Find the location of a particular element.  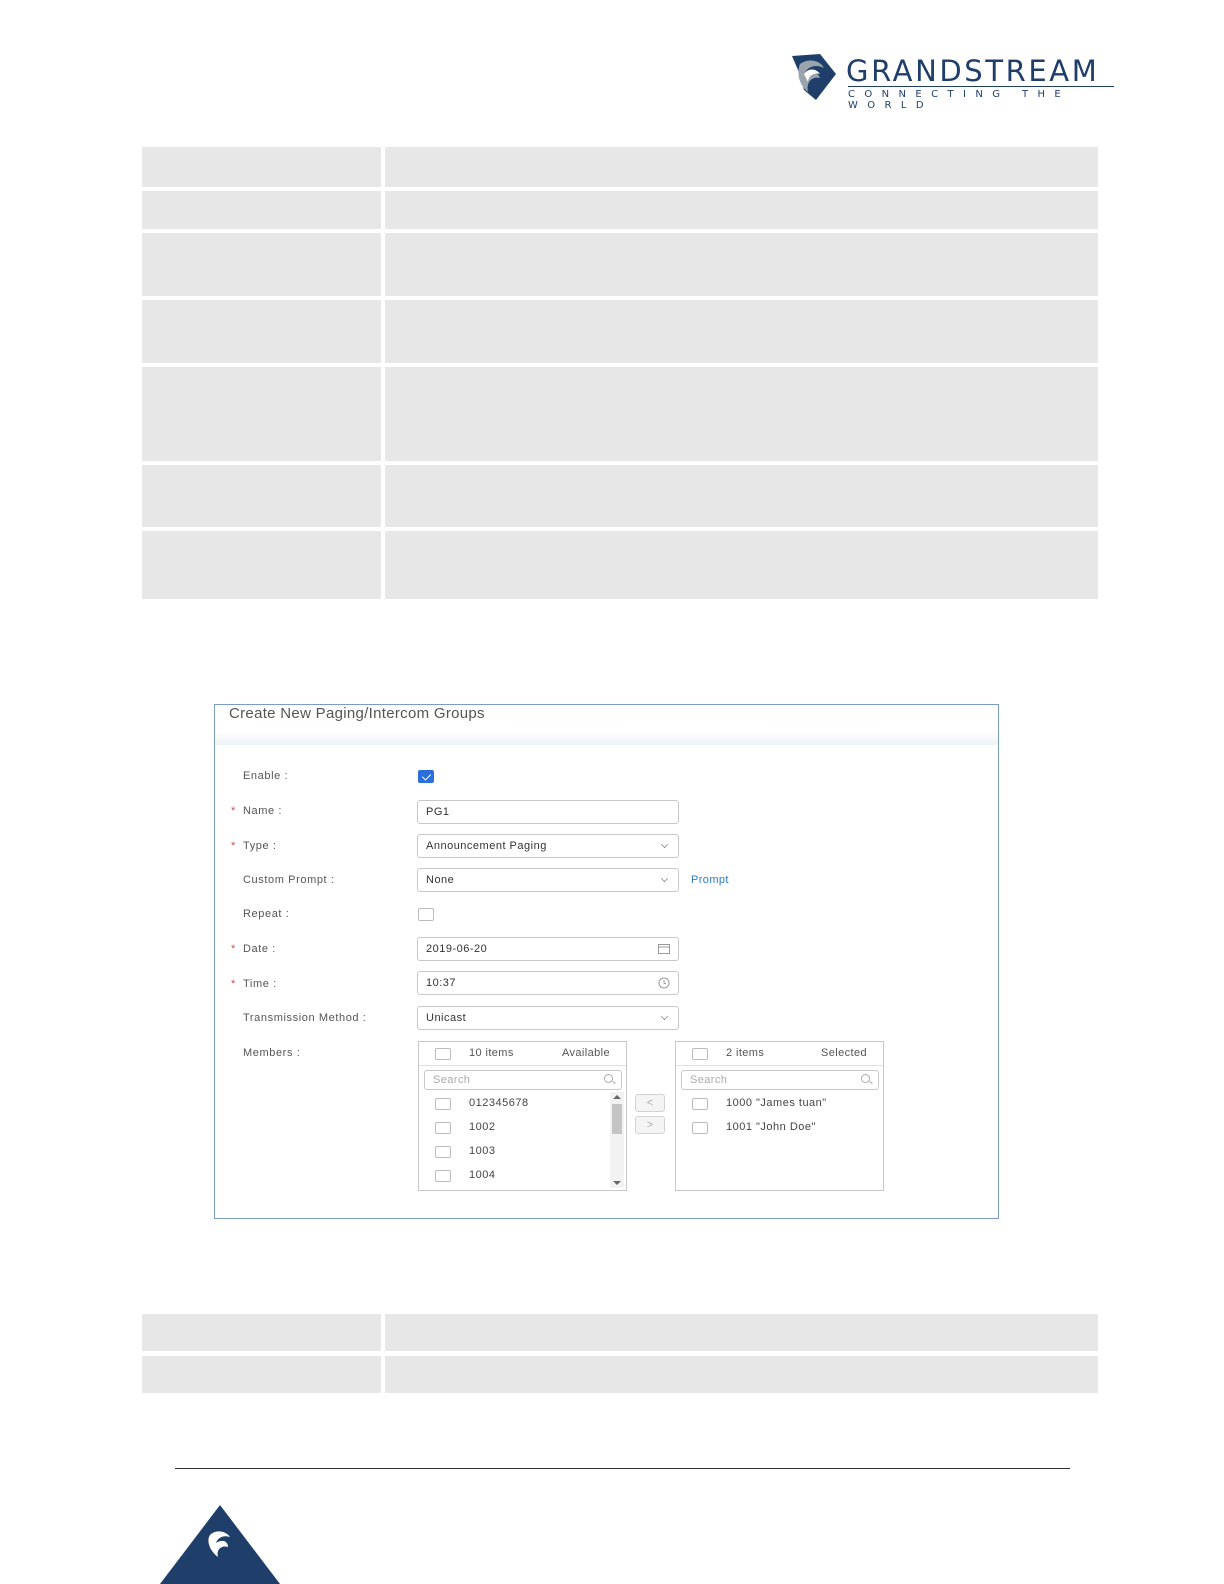

available-search-placeholder: Search is located at coordinates (452, 1080).